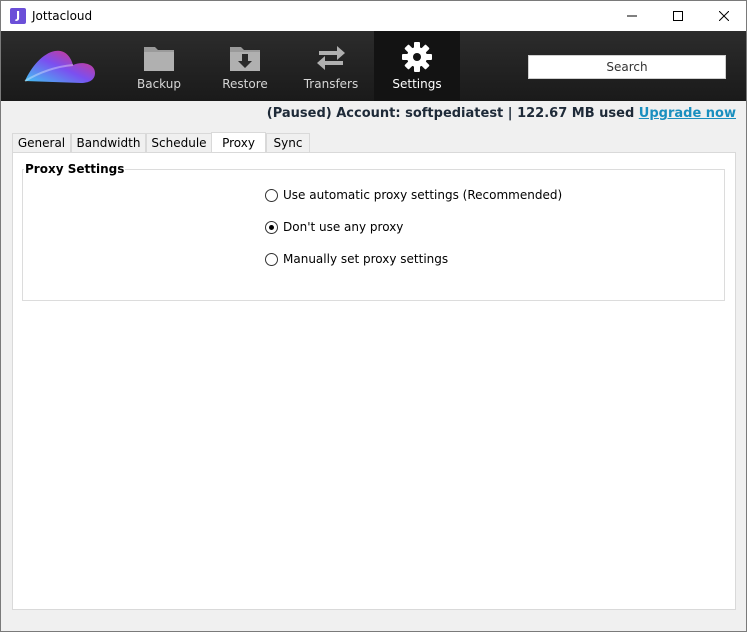 The height and width of the screenshot is (632, 747). I want to click on jottacloud-logo-icon, so click(59, 66).